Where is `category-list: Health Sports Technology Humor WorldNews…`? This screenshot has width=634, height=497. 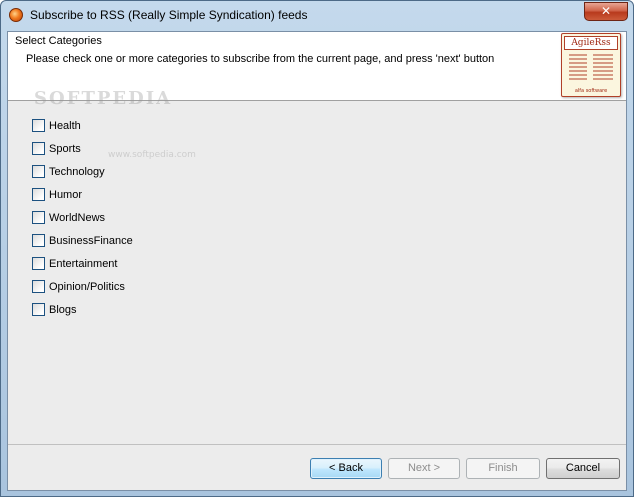
category-list: Health Sports Technology Humor WorldNews… is located at coordinates (82, 217).